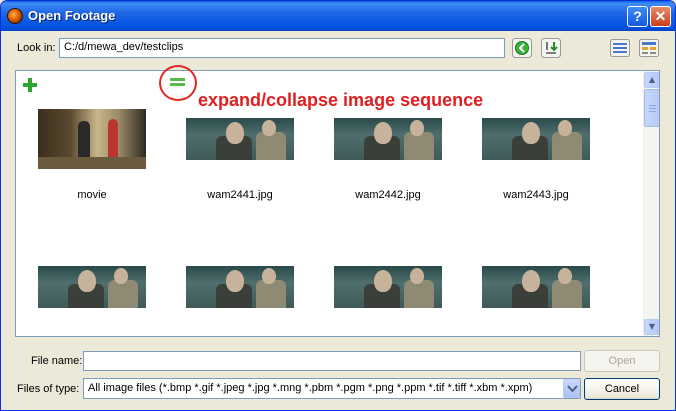 Image resolution: width=676 pixels, height=411 pixels. I want to click on vertical-scrollbar: ▲ ▼, so click(651, 203).